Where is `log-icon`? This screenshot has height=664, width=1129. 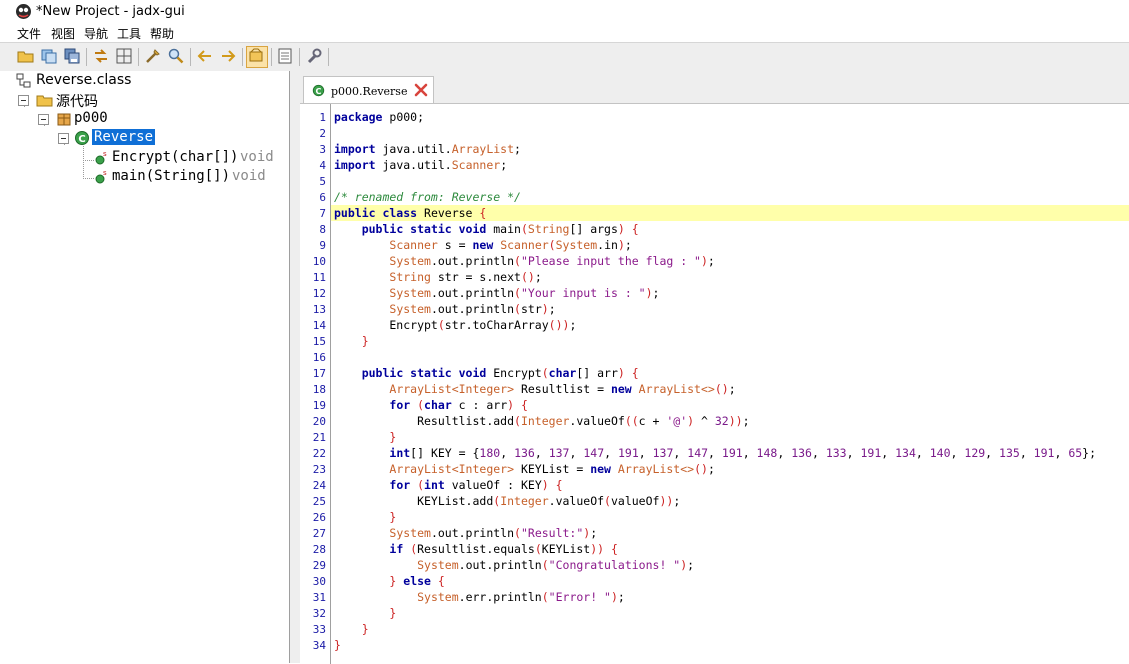
log-icon is located at coordinates (286, 57).